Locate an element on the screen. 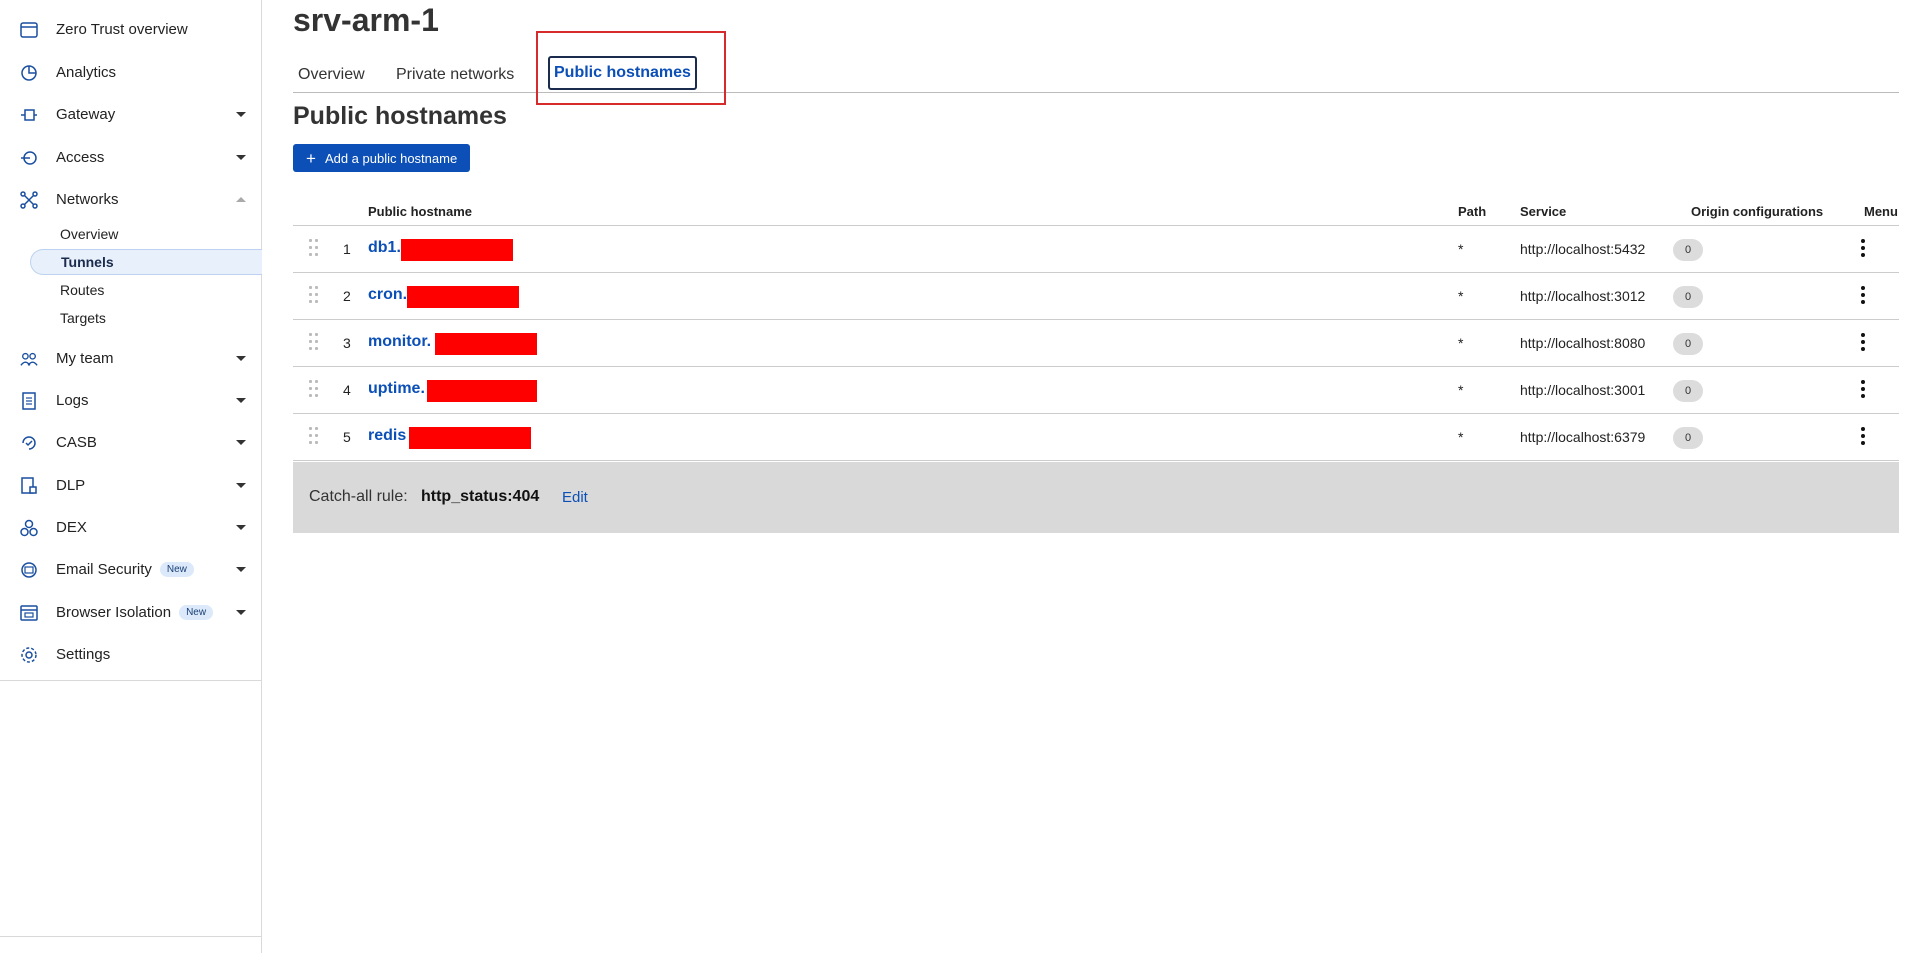 The height and width of the screenshot is (953, 1920). sidebar-item-targets: Targets is located at coordinates (146, 318).